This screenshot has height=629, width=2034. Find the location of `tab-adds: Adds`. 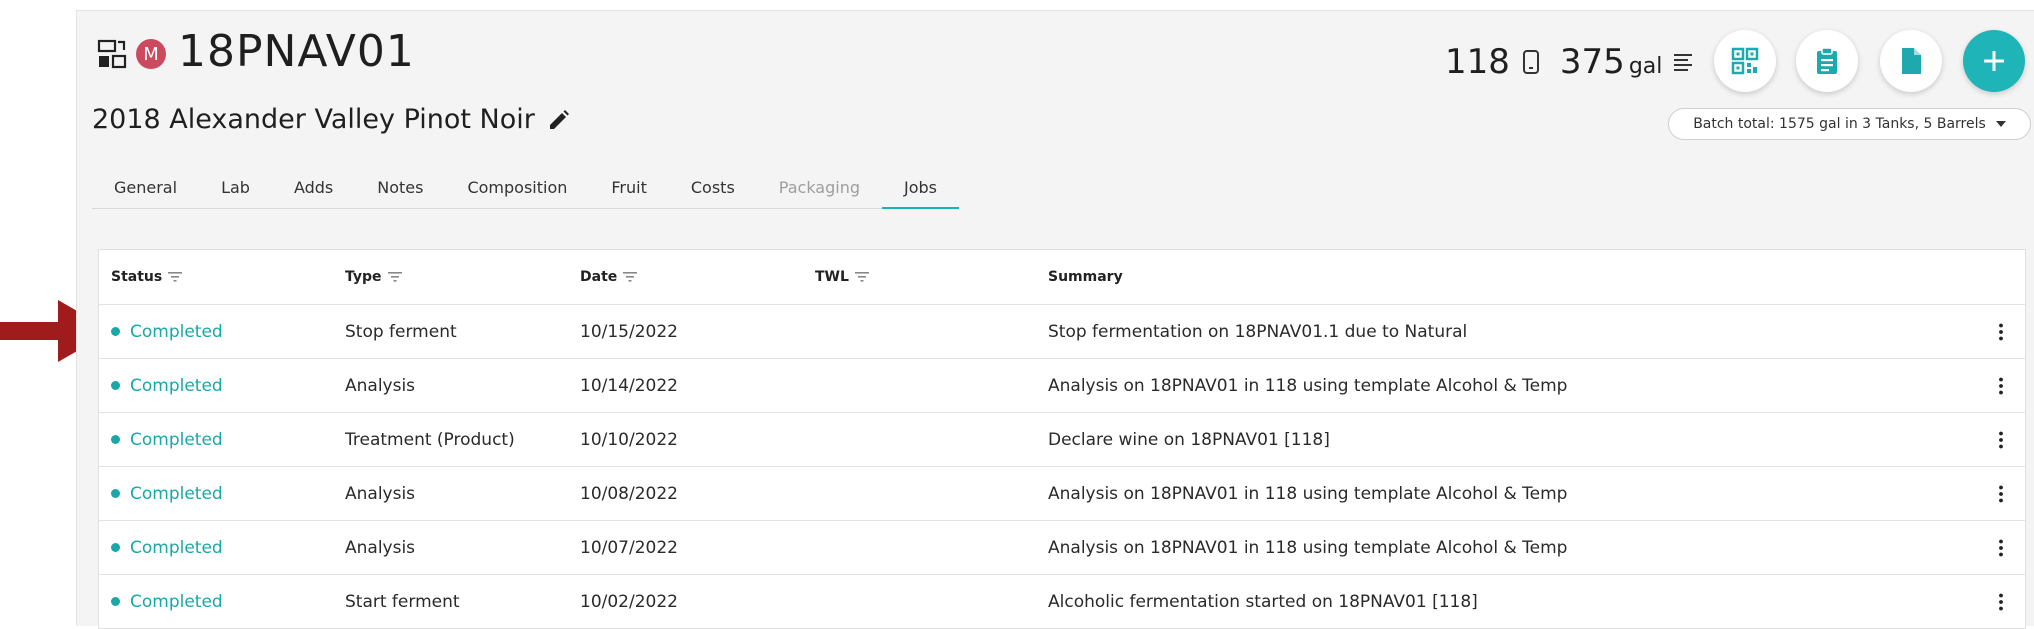

tab-adds: Adds is located at coordinates (313, 187).